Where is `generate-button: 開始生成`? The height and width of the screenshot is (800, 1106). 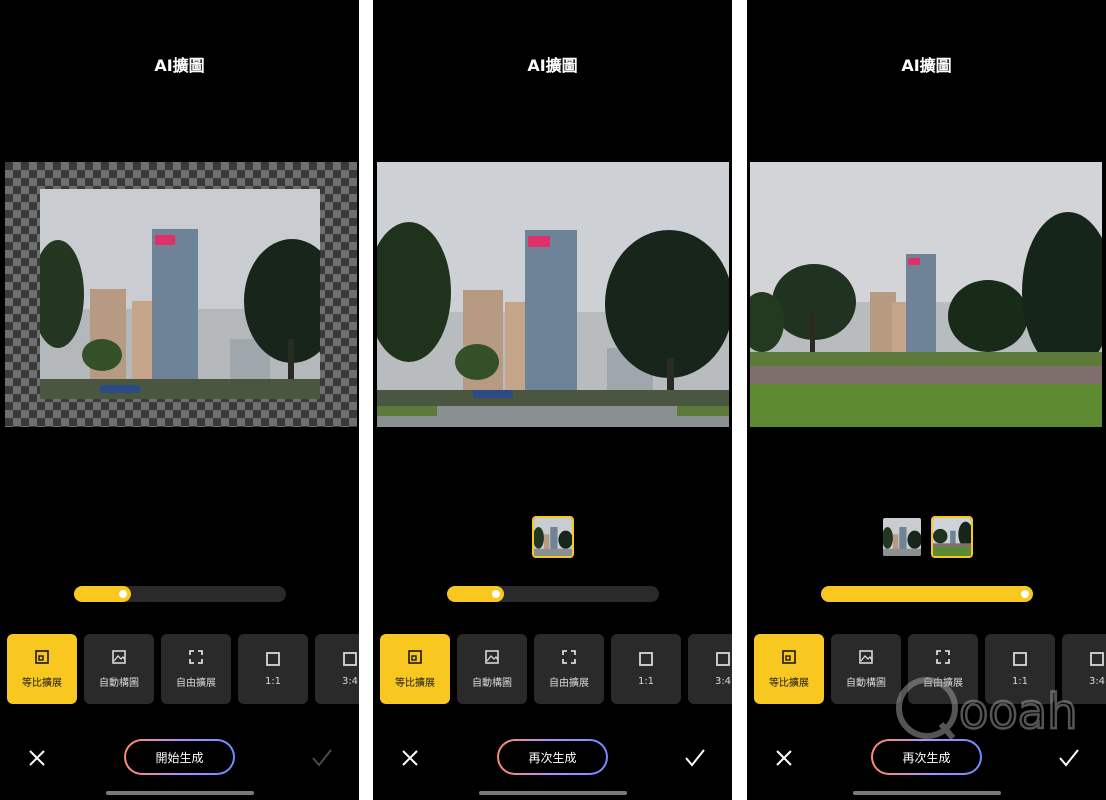 generate-button: 開始生成 is located at coordinates (179, 757).